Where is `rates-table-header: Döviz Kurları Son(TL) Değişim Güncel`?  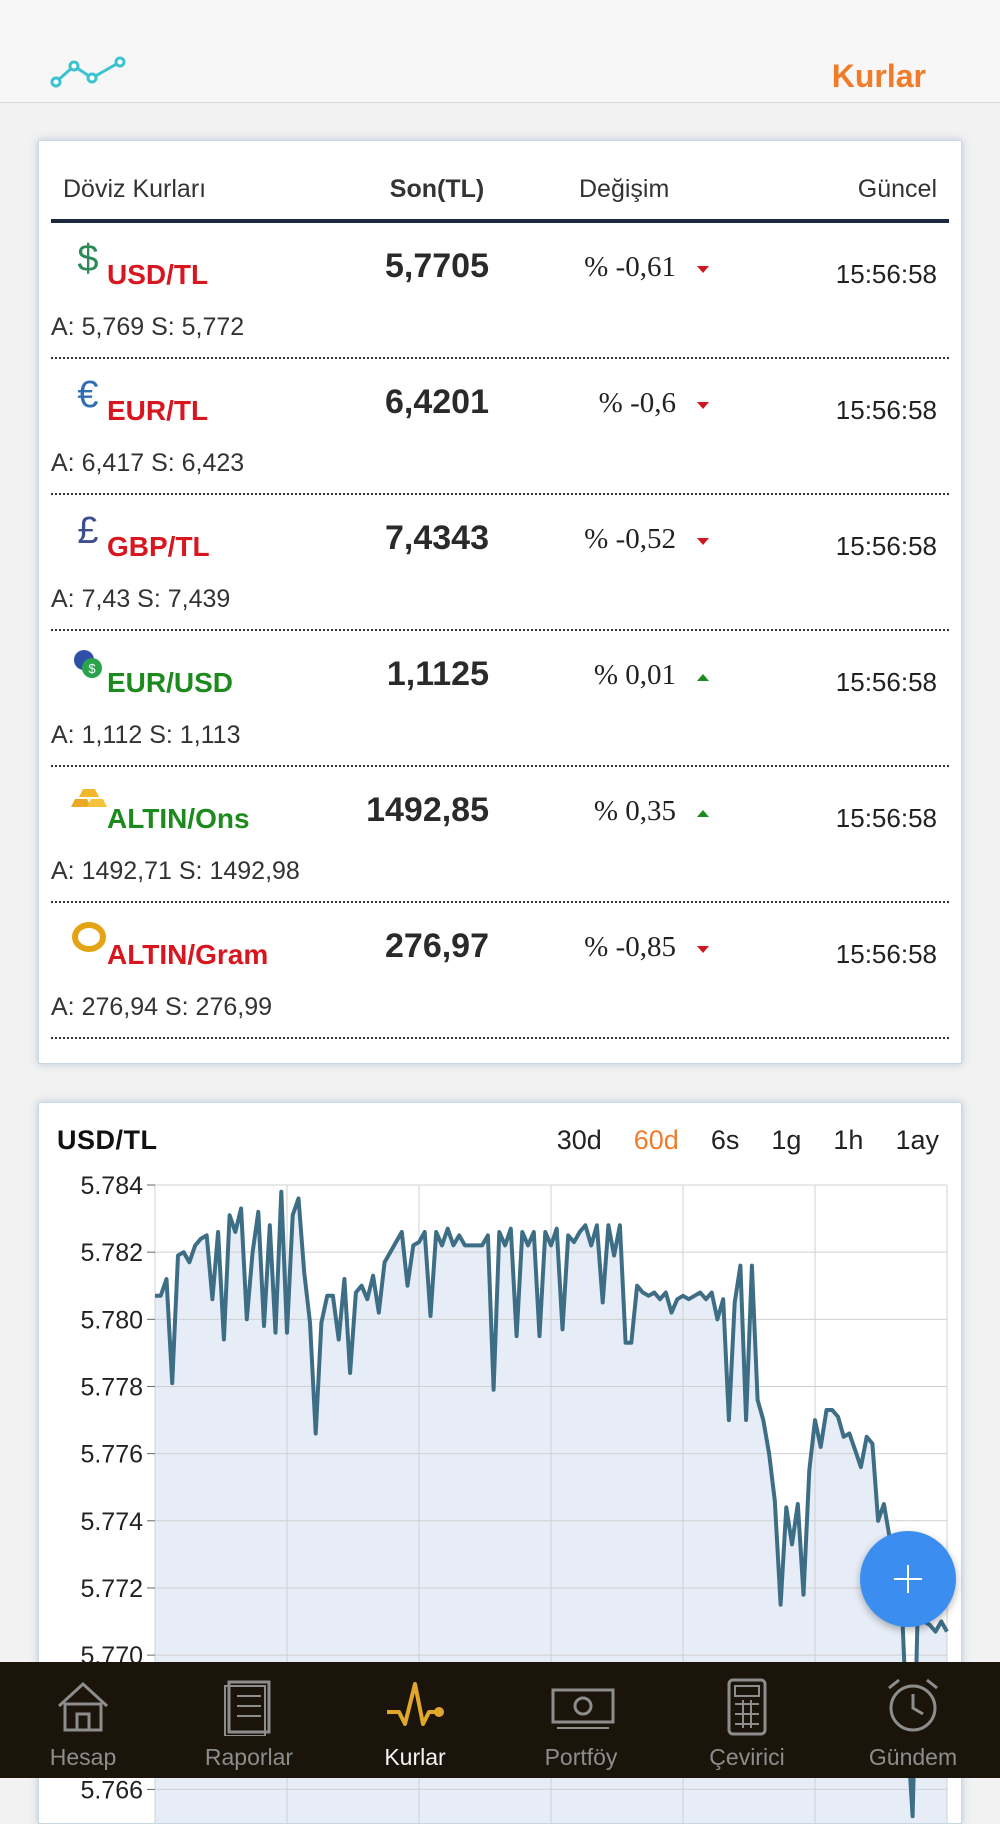 rates-table-header: Döviz Kurları Son(TL) Değişim Güncel is located at coordinates (500, 182).